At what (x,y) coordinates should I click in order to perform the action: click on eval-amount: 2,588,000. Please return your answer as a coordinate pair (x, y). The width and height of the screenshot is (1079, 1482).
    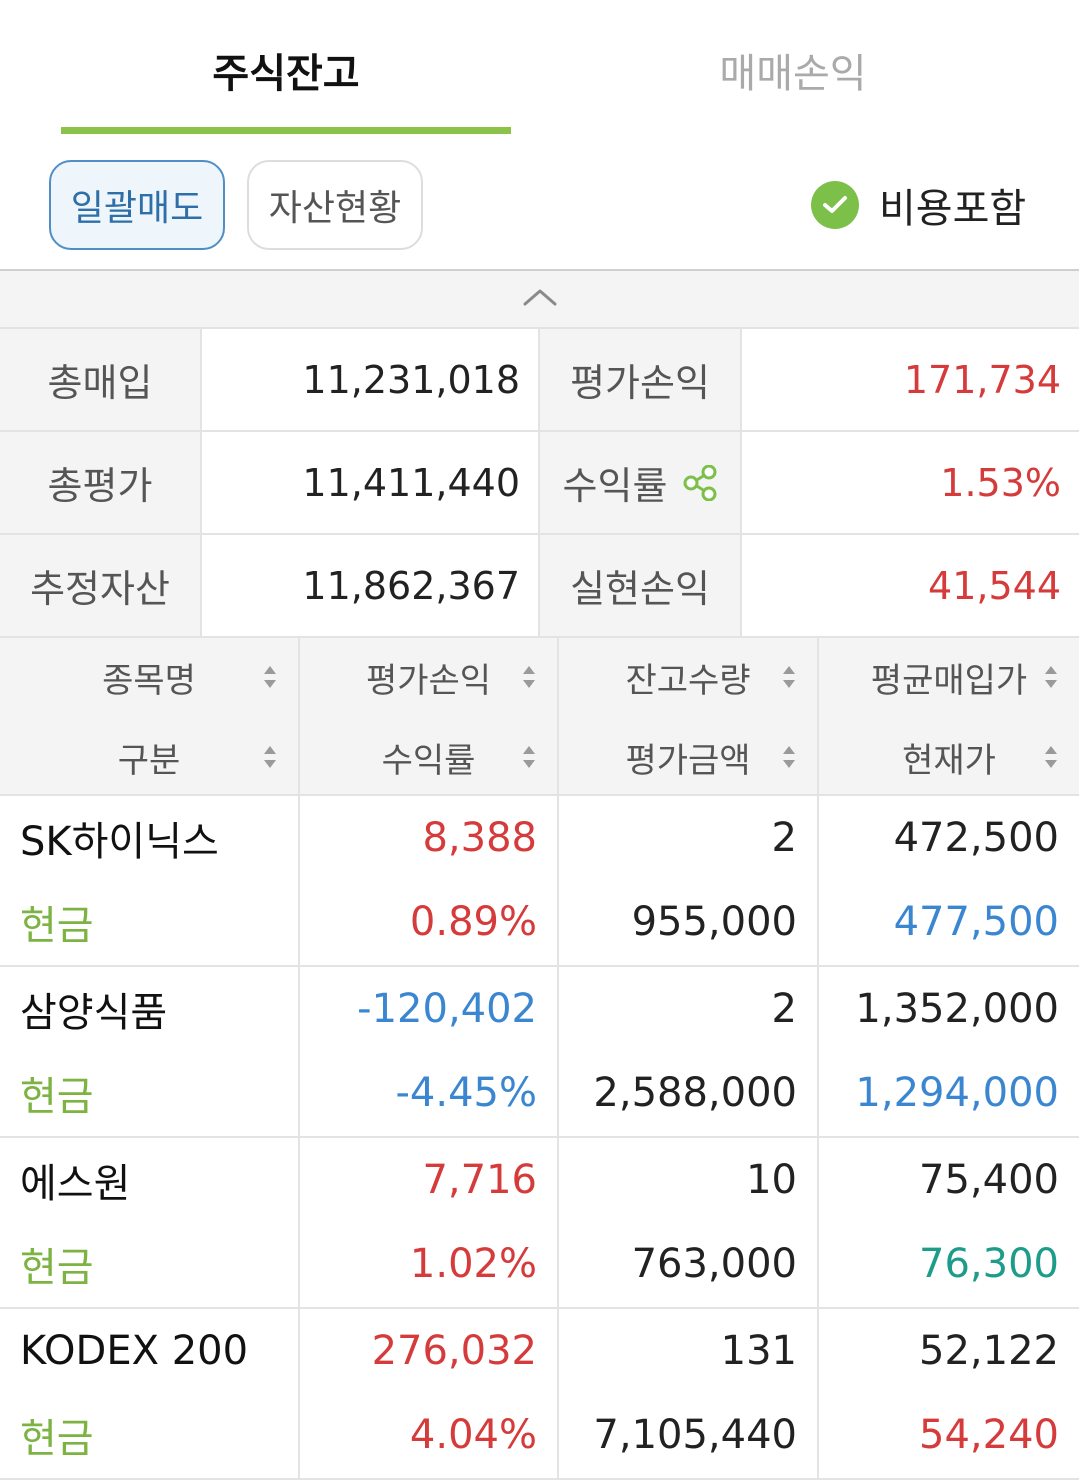
    Looking at the image, I should click on (695, 1093).